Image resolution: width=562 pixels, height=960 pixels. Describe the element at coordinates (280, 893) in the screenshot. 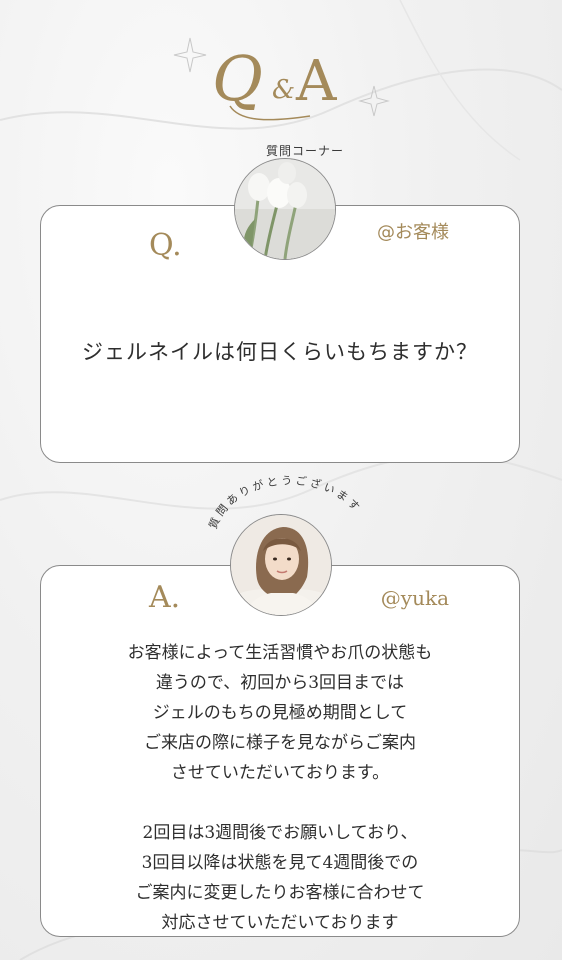

I see `answer-line: ご案内に変更したりお客様に合わせて` at that location.